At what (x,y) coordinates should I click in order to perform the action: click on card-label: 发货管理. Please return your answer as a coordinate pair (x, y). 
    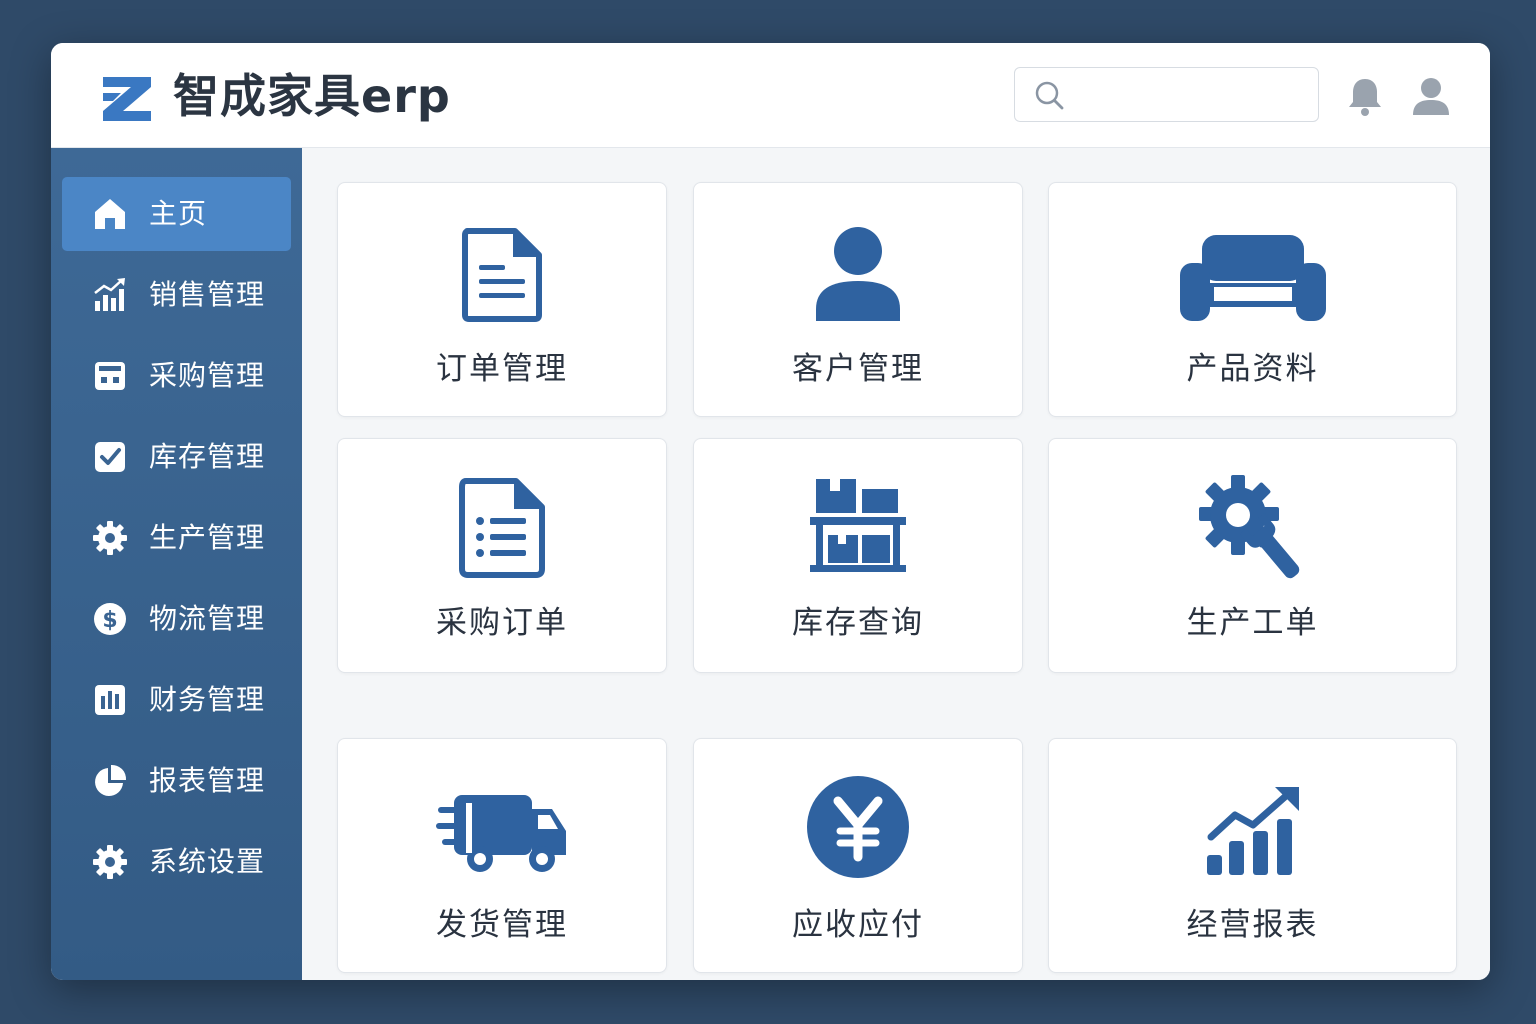
    Looking at the image, I should click on (502, 925).